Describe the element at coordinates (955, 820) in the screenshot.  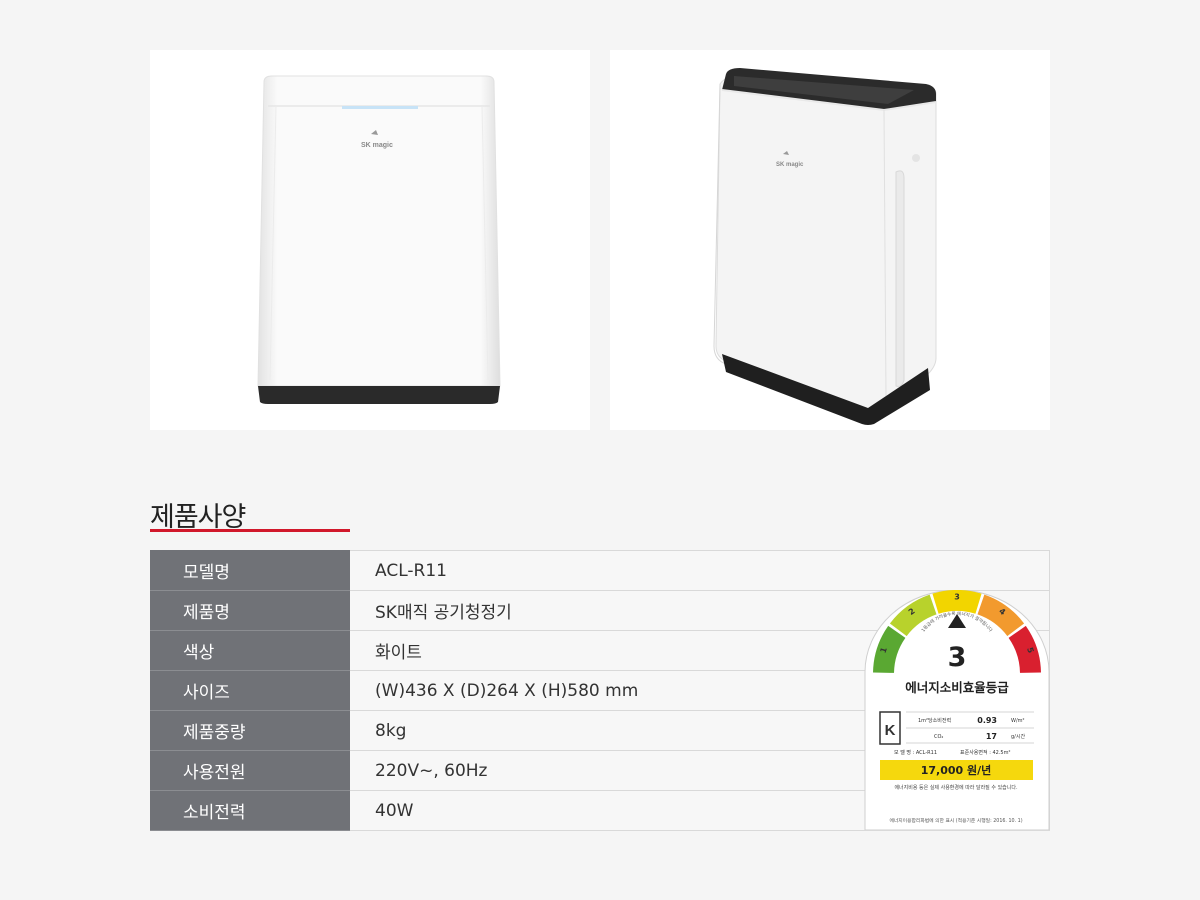
I see `label-footer: 에너지이용합리화법에 의한 표시 (적용기준 시행일: 2016. 10. 1)` at that location.